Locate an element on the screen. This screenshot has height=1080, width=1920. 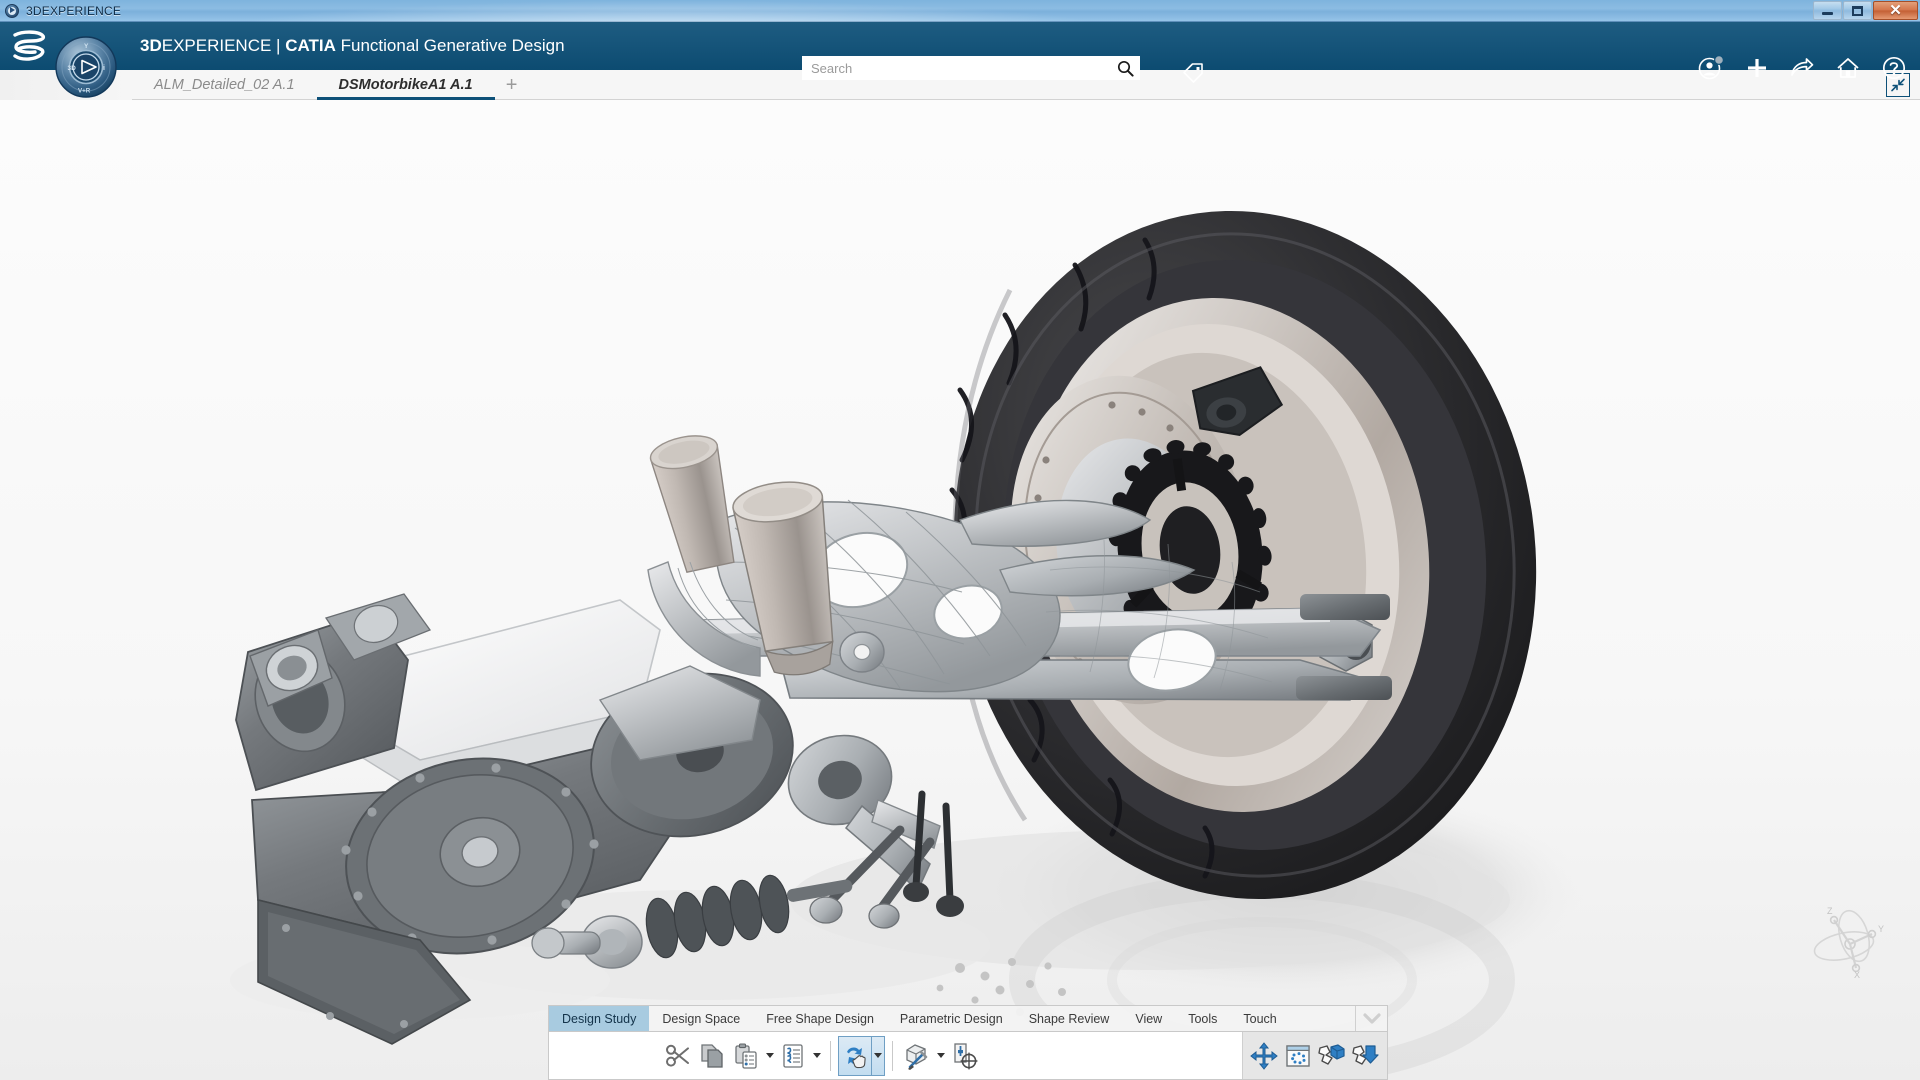
update-refresh-icon is located at coordinates (856, 1057).